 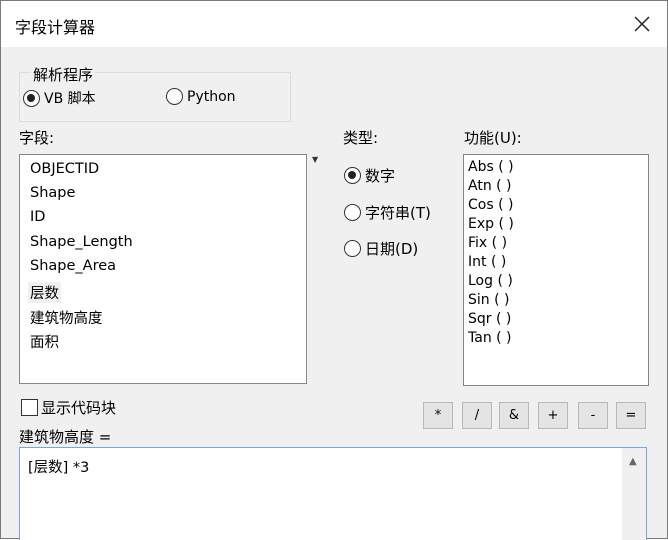 I want to click on fields-label: 字段:, so click(x=37, y=138).